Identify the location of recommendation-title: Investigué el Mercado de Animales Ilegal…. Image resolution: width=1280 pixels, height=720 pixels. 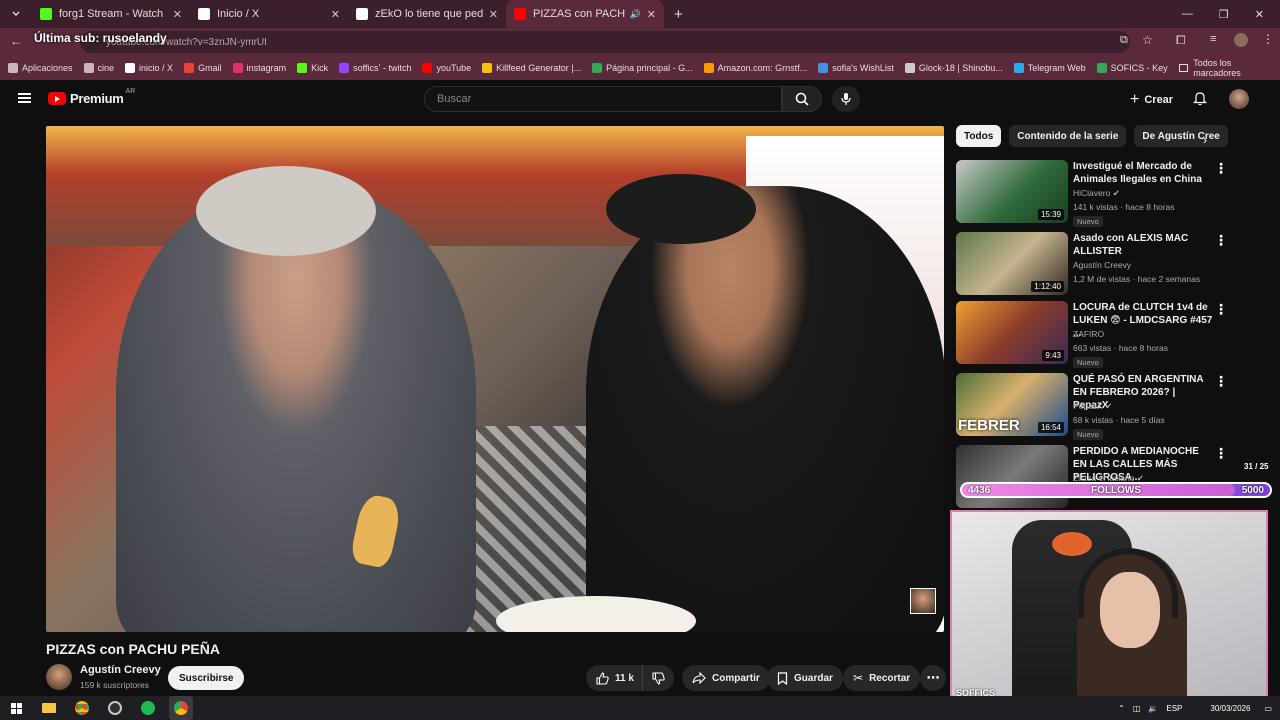
(1143, 173).